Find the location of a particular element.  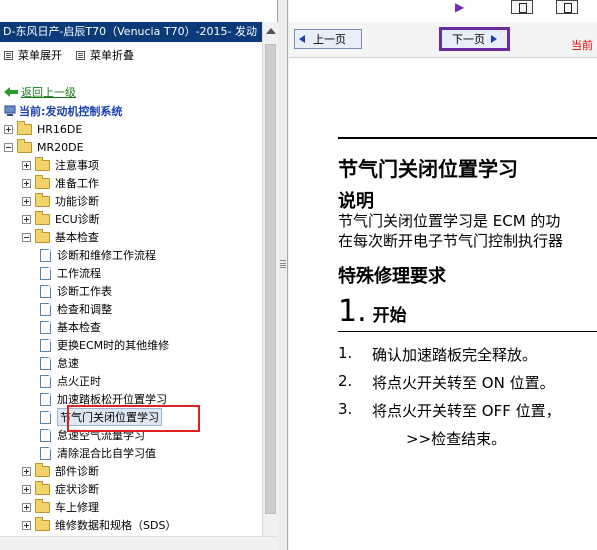

tree-node-symptom-diagnosis: 症状诊断 is located at coordinates (60, 489).